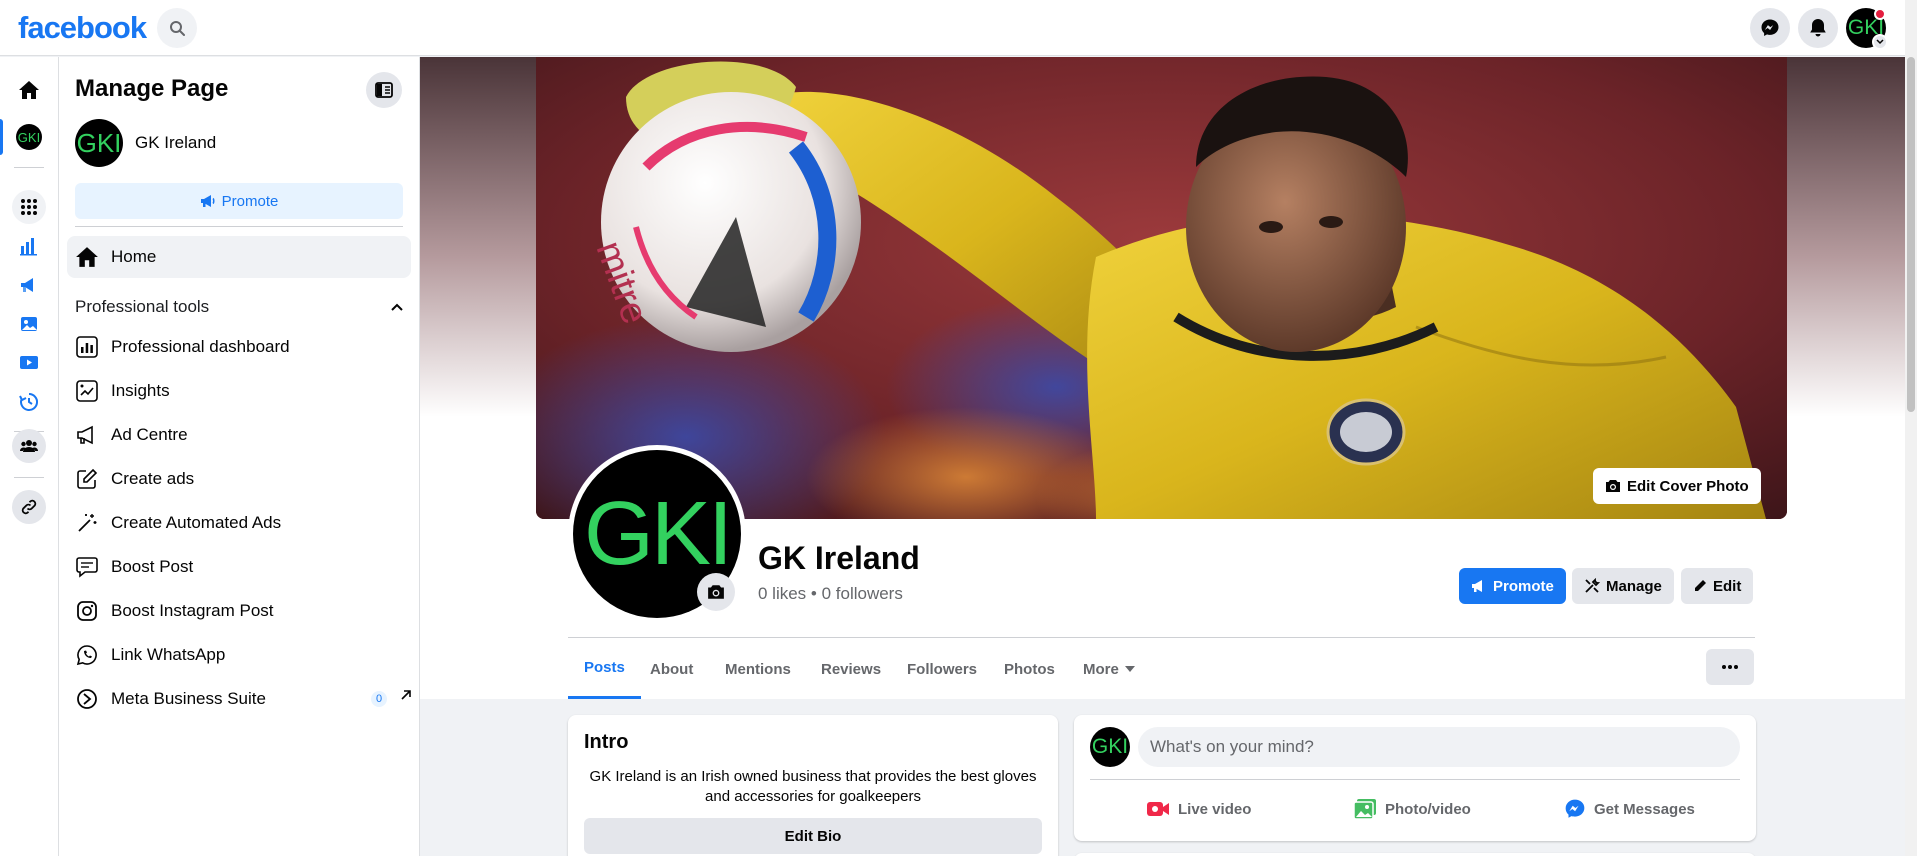  What do you see at coordinates (1575, 809) in the screenshot?
I see `messenger-icon` at bounding box center [1575, 809].